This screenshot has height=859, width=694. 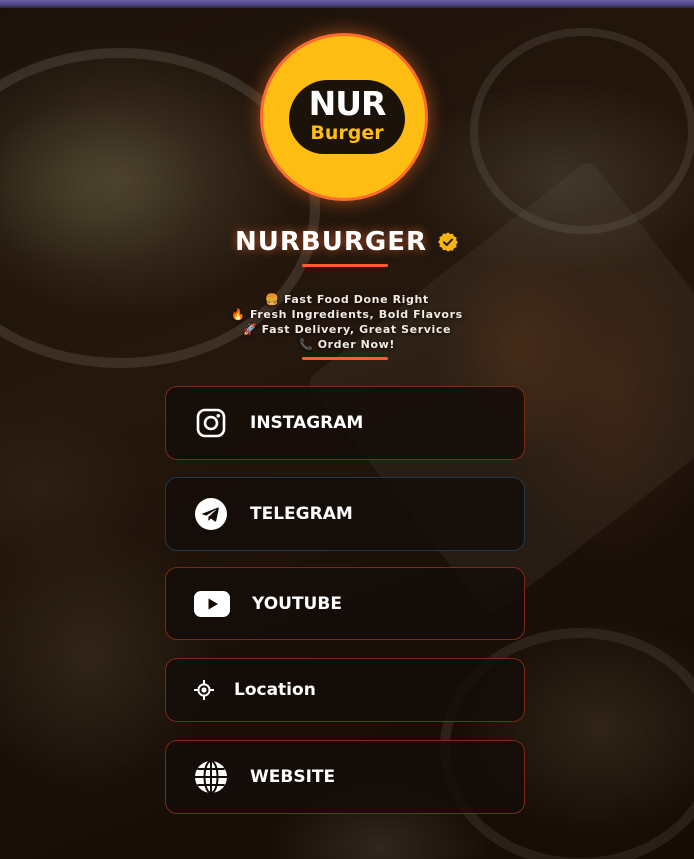 I want to click on bio-line: 📞 Order Now!, so click(x=347, y=344).